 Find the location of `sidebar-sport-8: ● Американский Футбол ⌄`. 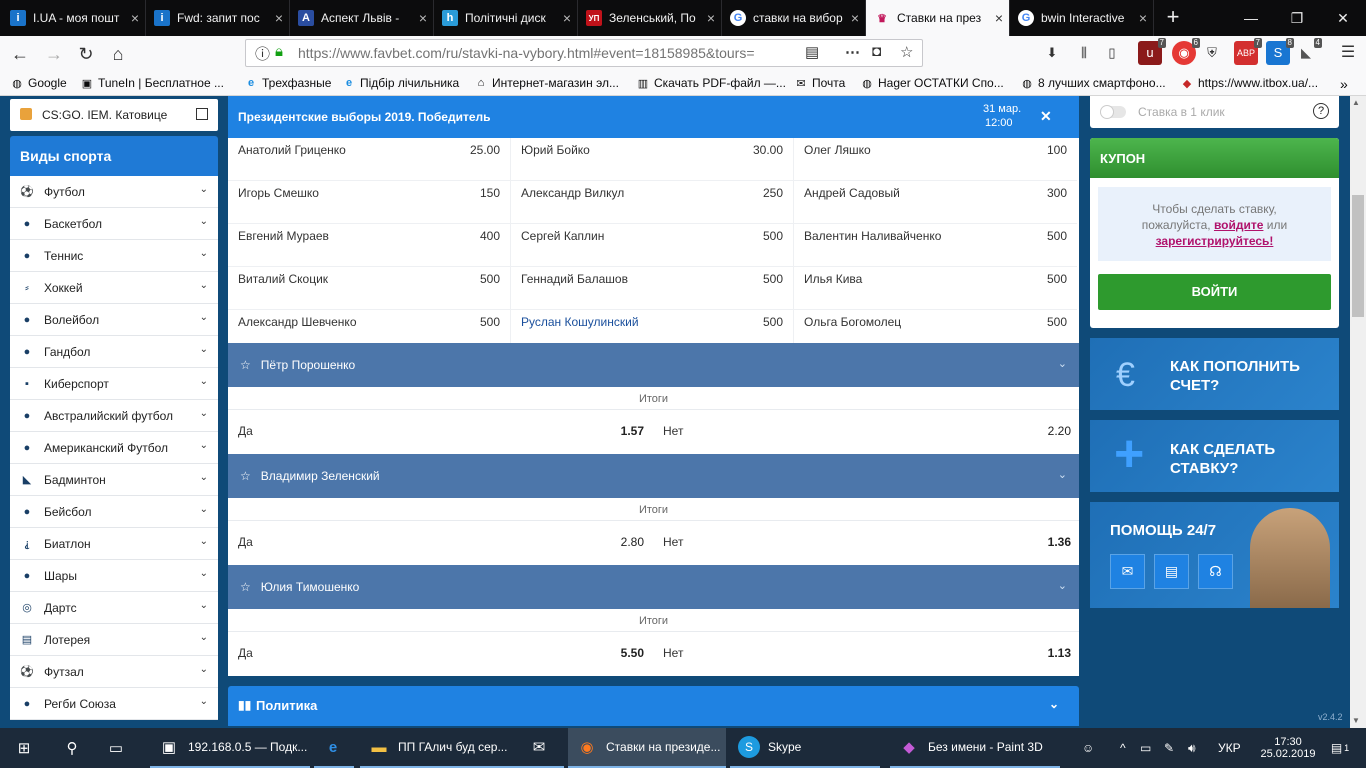

sidebar-sport-8: ● Американский Футбол ⌄ is located at coordinates (114, 448).